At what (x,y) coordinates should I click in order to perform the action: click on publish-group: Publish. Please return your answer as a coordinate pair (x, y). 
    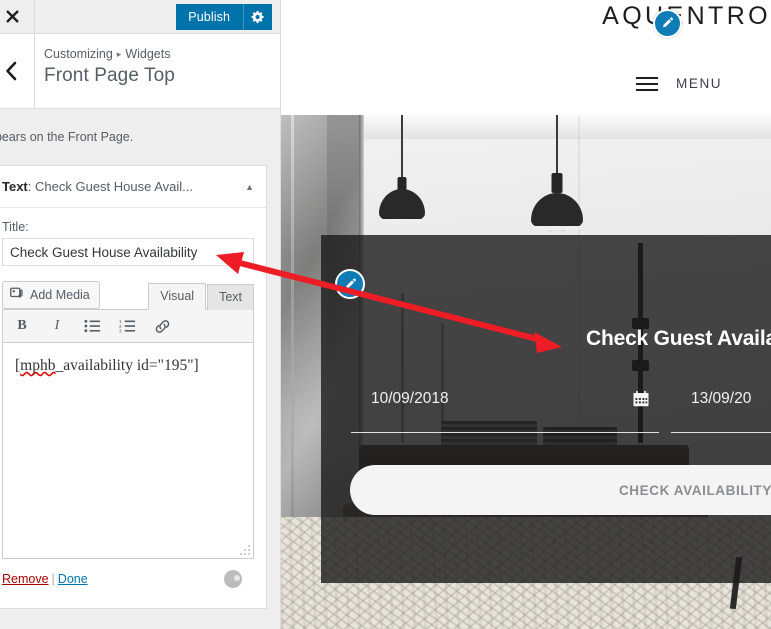
    Looking at the image, I should click on (224, 17).